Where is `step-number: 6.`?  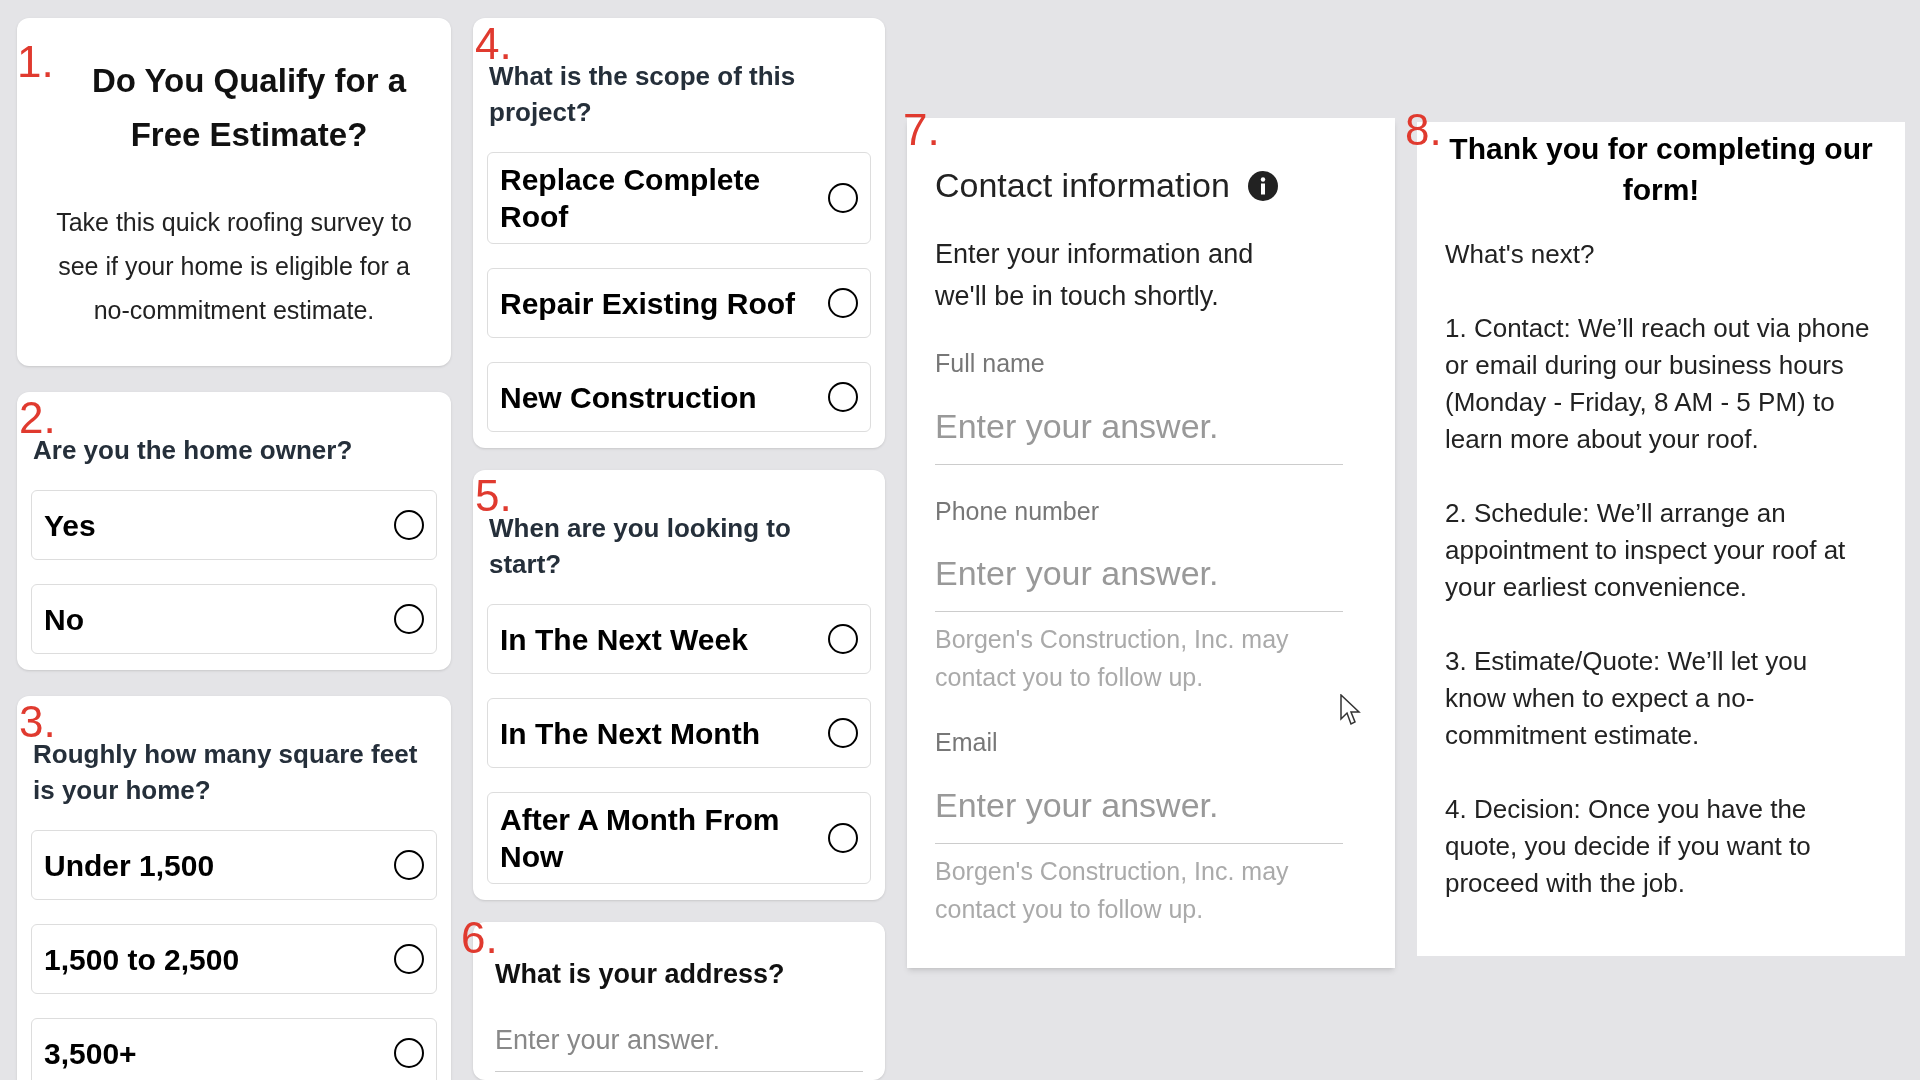
step-number: 6. is located at coordinates (479, 938).